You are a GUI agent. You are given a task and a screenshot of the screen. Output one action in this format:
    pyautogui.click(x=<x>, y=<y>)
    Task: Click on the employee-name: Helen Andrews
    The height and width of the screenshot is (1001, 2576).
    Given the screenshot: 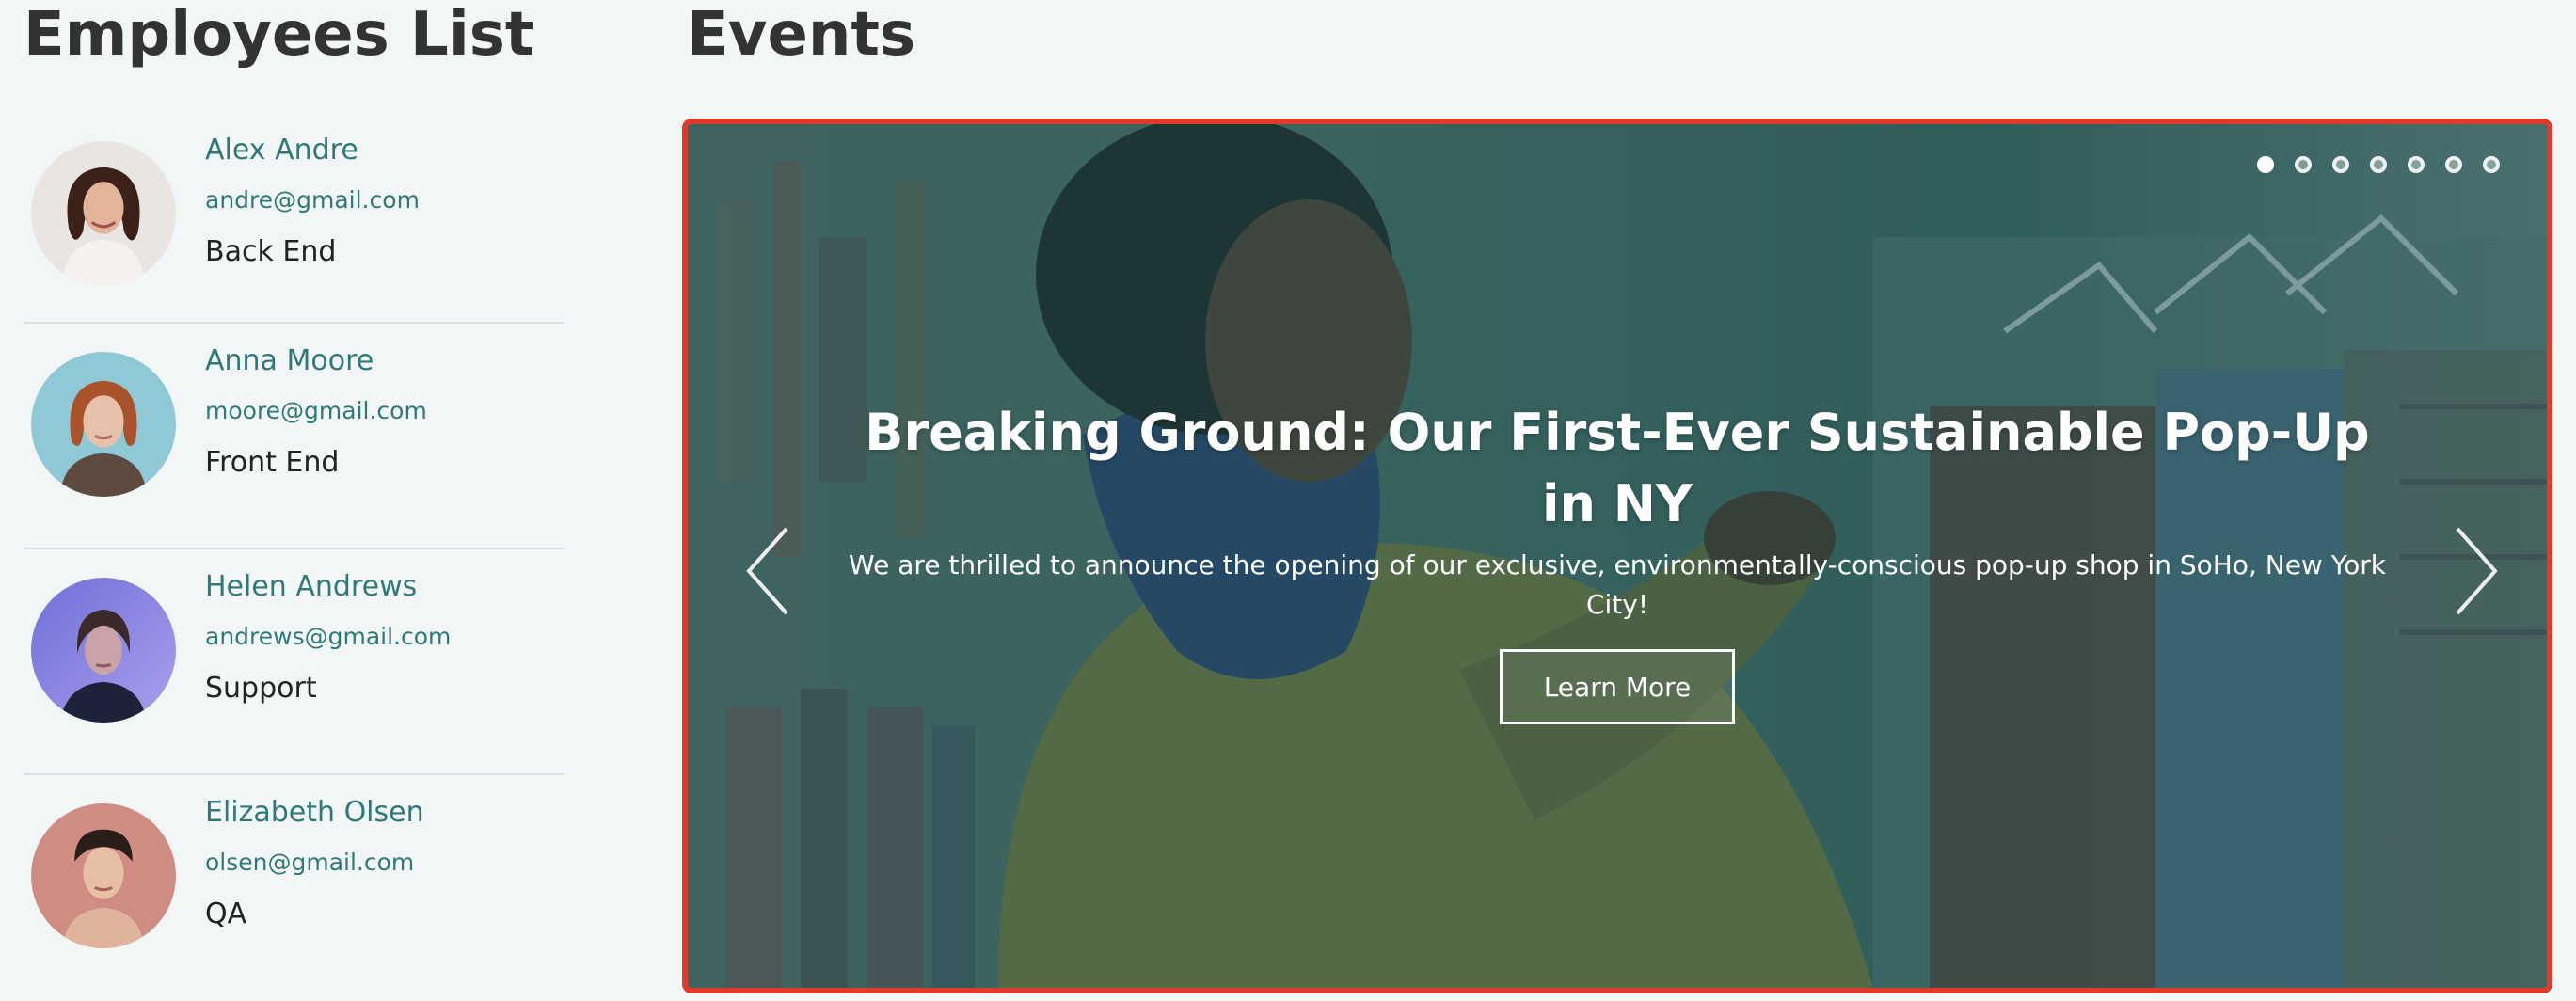 What is the action you would take?
    pyautogui.click(x=311, y=586)
    